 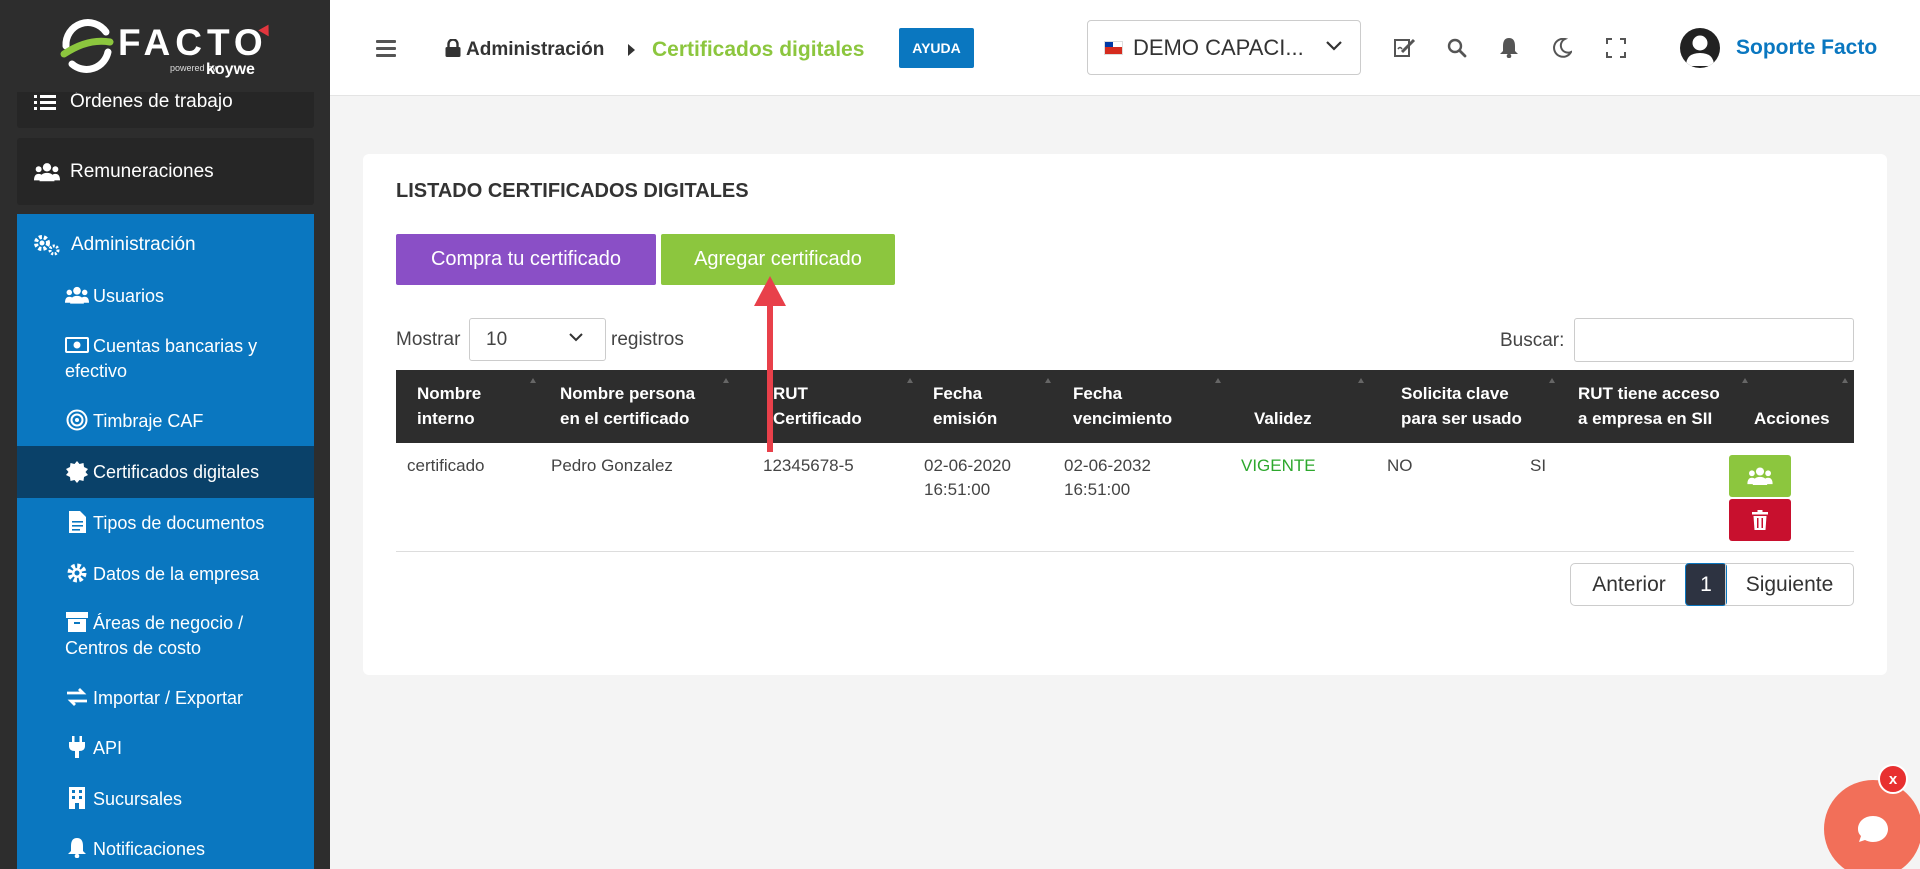 What do you see at coordinates (135, 849) in the screenshot?
I see `sidebar-item-notificaciones: Notificaciones` at bounding box center [135, 849].